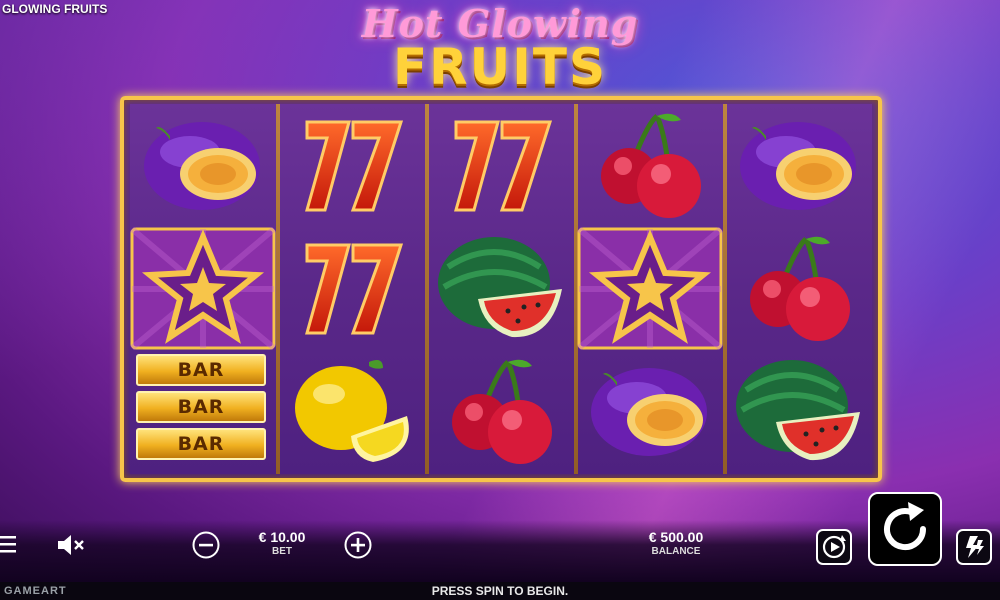 This screenshot has height=600, width=1000. I want to click on menu-icon, so click(9, 544).